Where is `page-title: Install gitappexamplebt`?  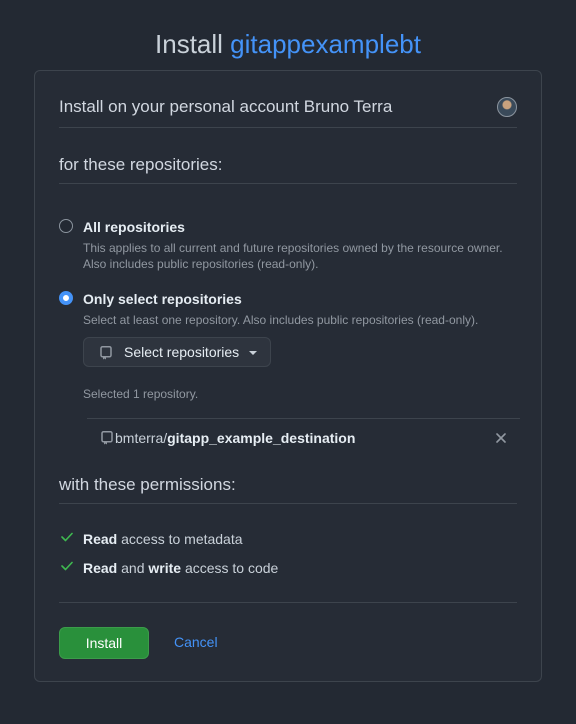
page-title: Install gitappexamplebt is located at coordinates (288, 44).